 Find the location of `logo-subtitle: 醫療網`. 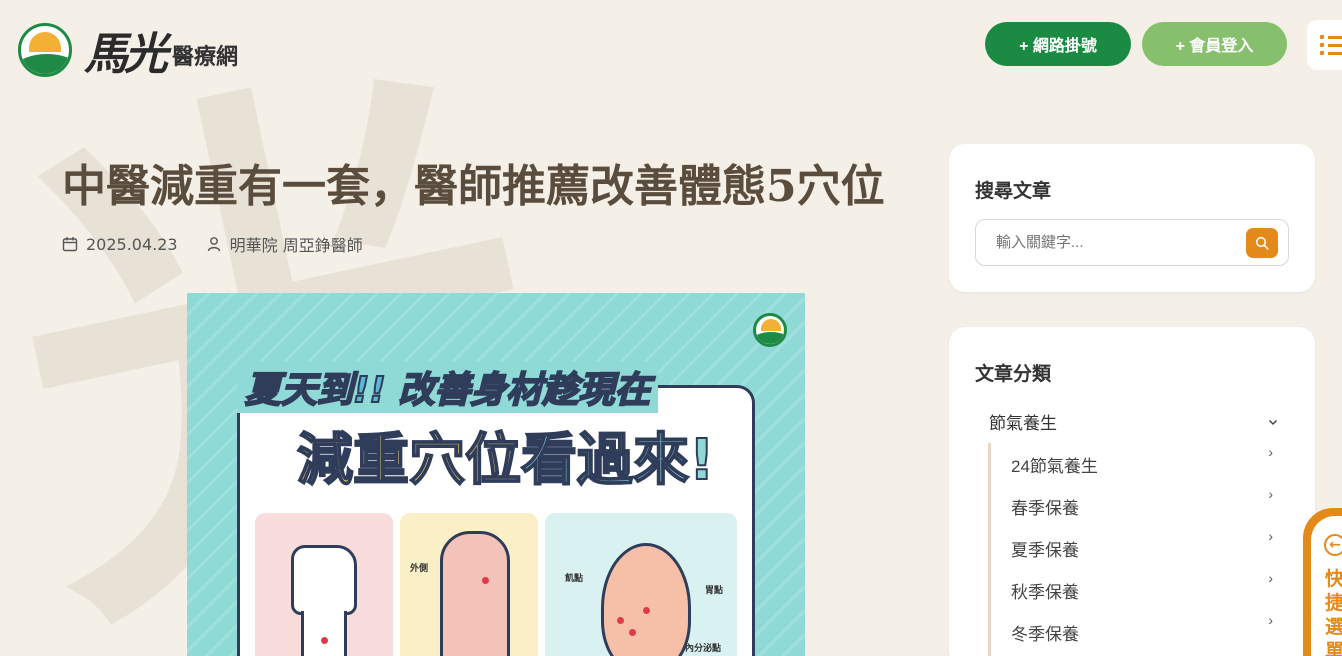

logo-subtitle: 醫療網 is located at coordinates (205, 57).